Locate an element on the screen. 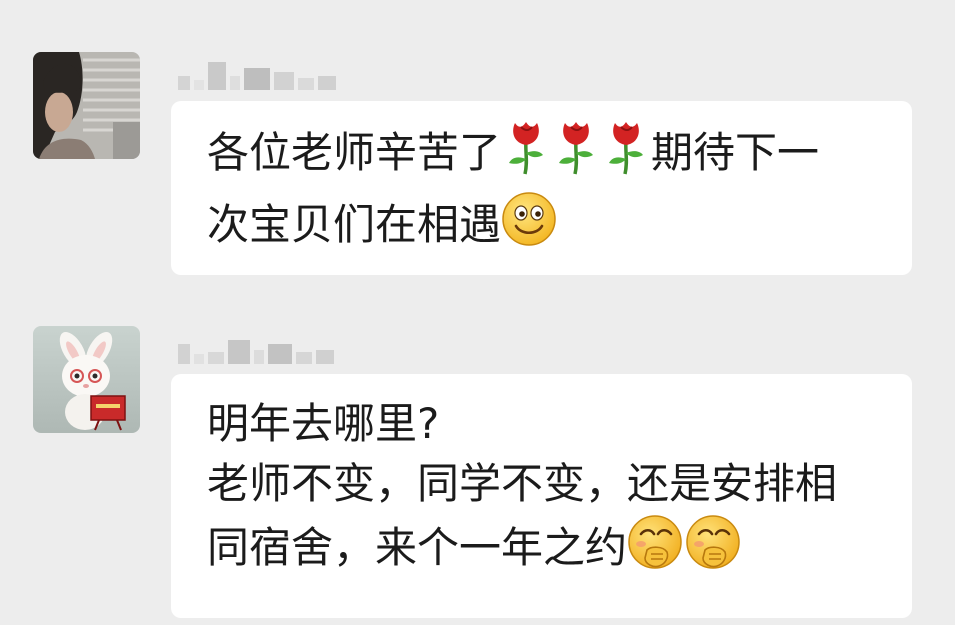 The height and width of the screenshot is (625, 955). message-1-line-2: 次宝贝们在相遇 is located at coordinates (544, 227).